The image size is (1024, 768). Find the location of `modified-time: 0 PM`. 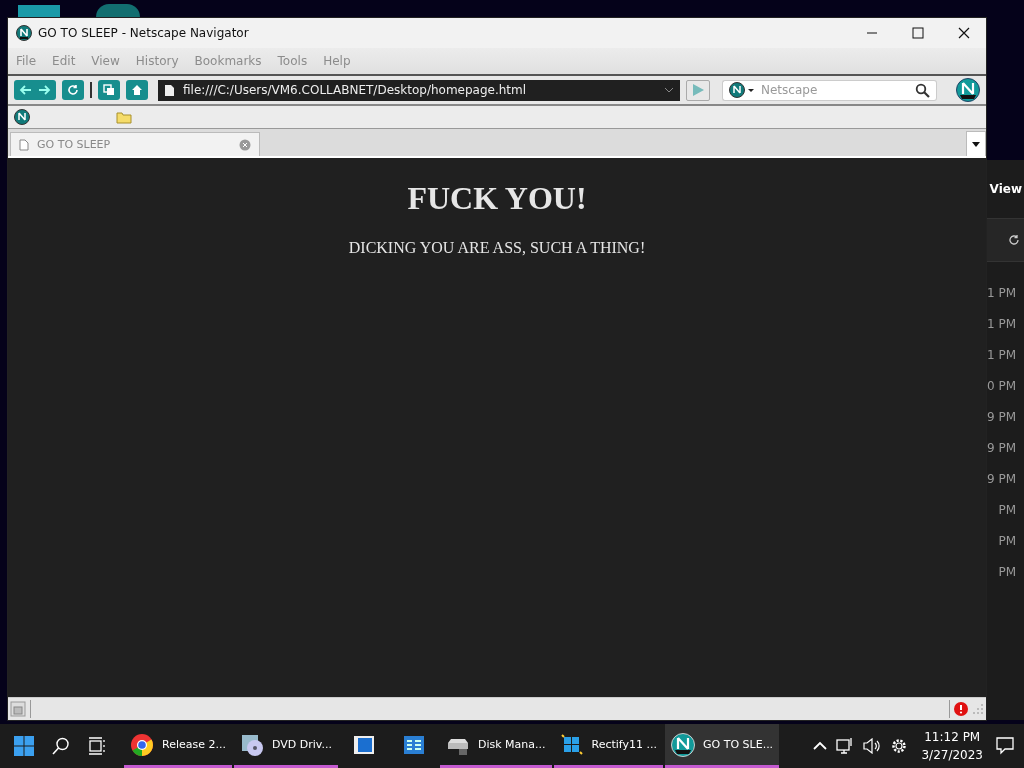

modified-time: 0 PM is located at coordinates (1001, 386).